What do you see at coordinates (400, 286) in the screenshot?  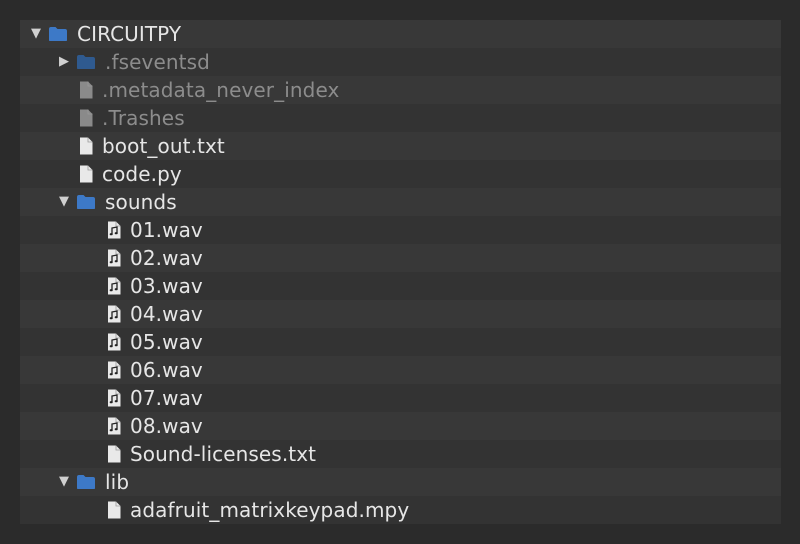 I see `tree-row: 03.wav` at bounding box center [400, 286].